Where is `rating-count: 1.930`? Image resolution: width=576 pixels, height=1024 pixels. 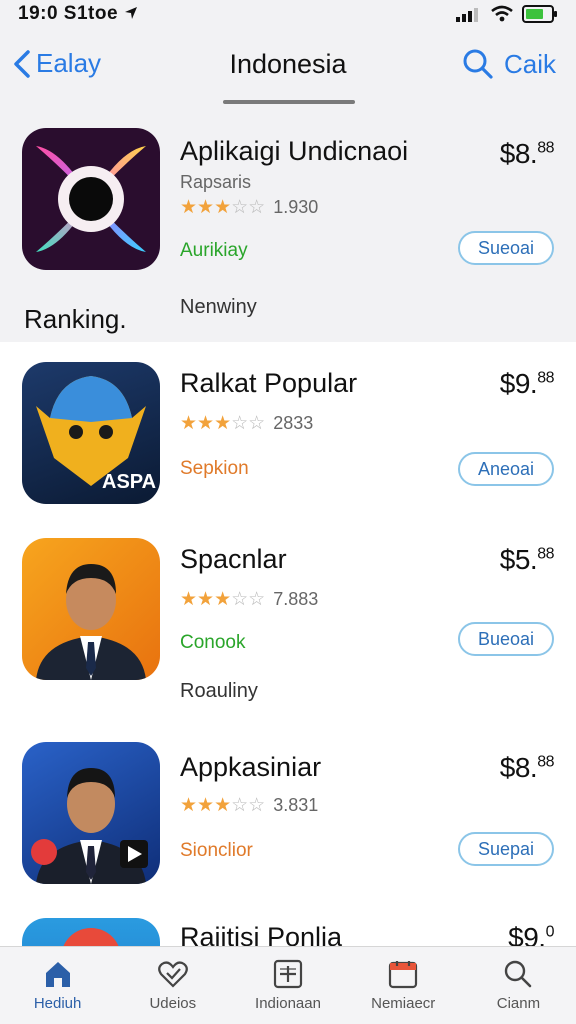
rating-count: 1.930 is located at coordinates (296, 207).